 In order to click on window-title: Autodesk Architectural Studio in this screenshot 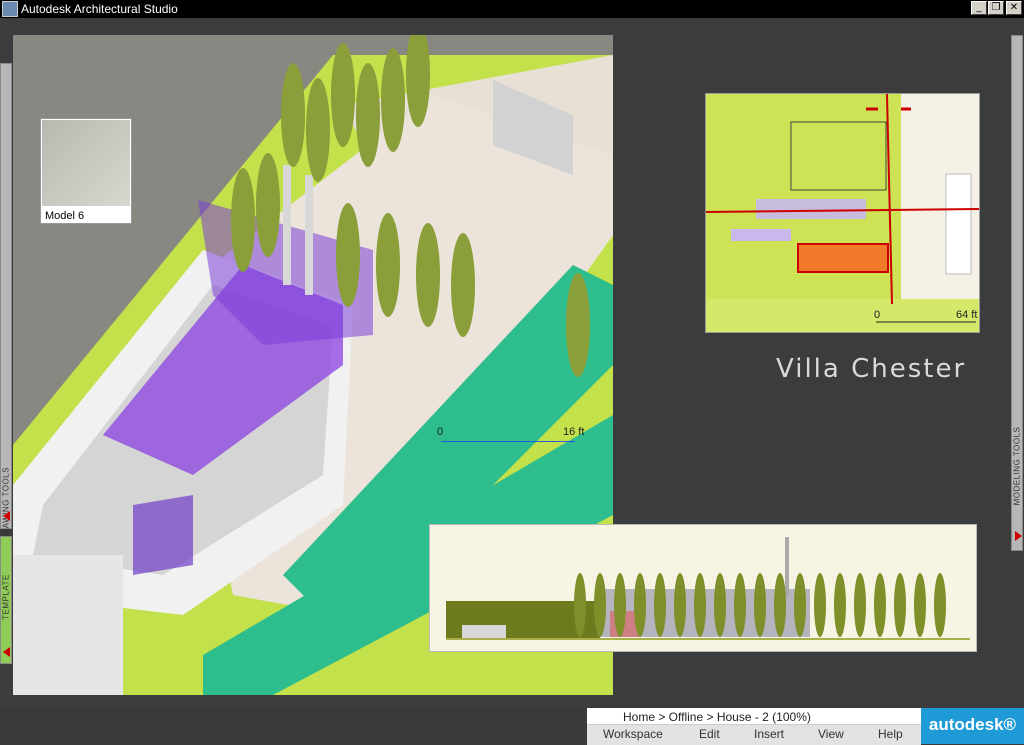, I will do `click(99, 9)`.